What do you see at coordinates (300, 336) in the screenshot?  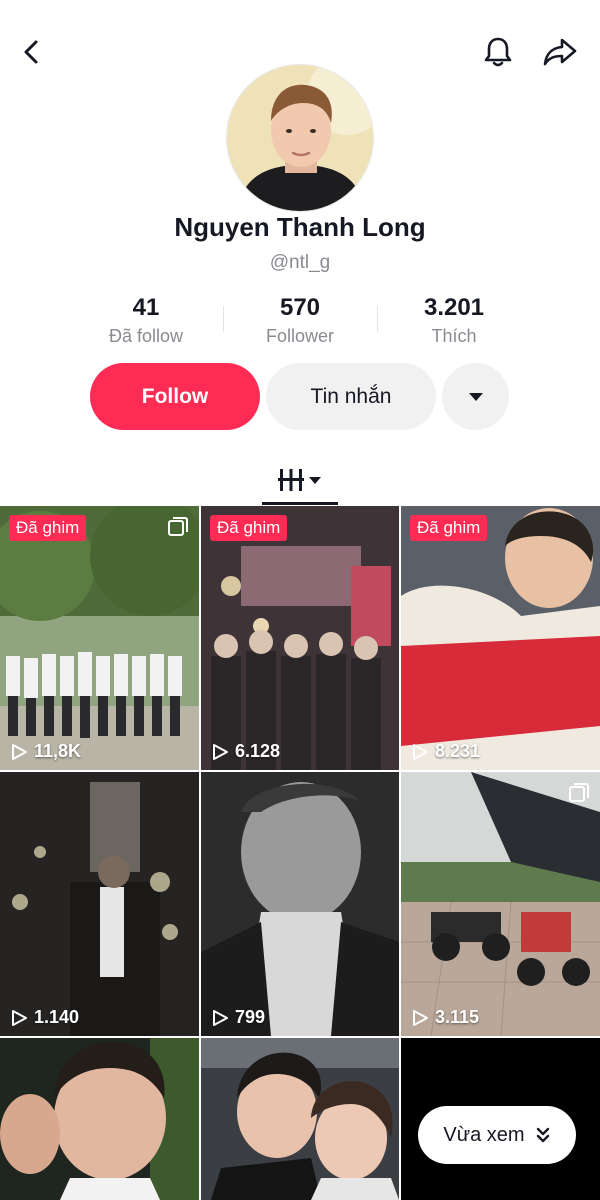 I see `stat-followers-label: Follower` at bounding box center [300, 336].